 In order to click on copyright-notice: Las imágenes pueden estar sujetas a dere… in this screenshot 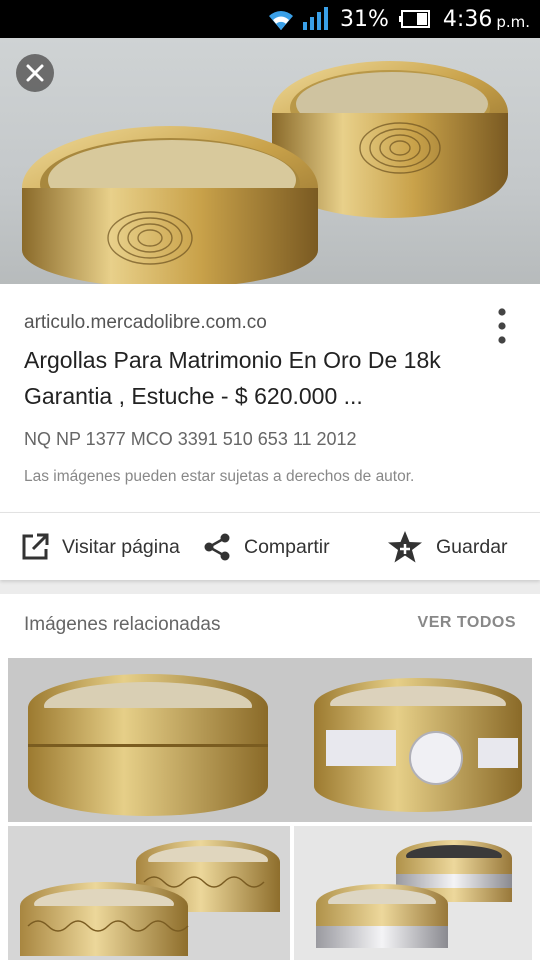, I will do `click(219, 476)`.